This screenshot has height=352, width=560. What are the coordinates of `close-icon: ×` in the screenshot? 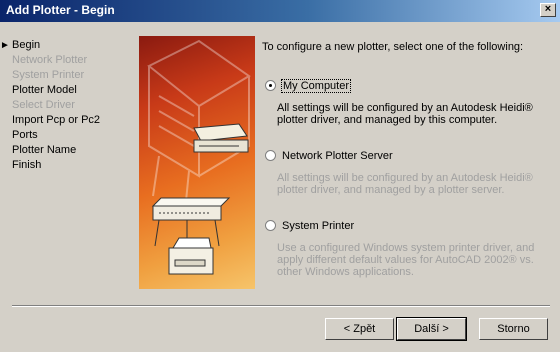 It's located at (548, 9).